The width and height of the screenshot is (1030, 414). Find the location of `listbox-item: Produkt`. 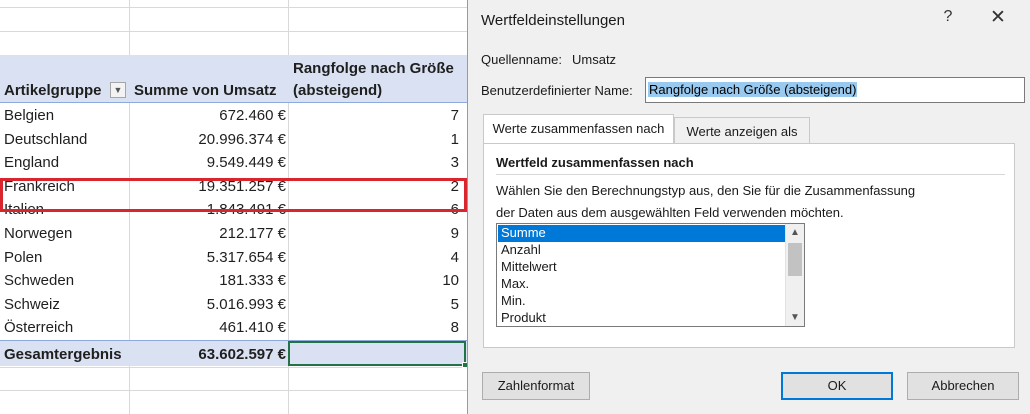

listbox-item: Produkt is located at coordinates (641, 318).